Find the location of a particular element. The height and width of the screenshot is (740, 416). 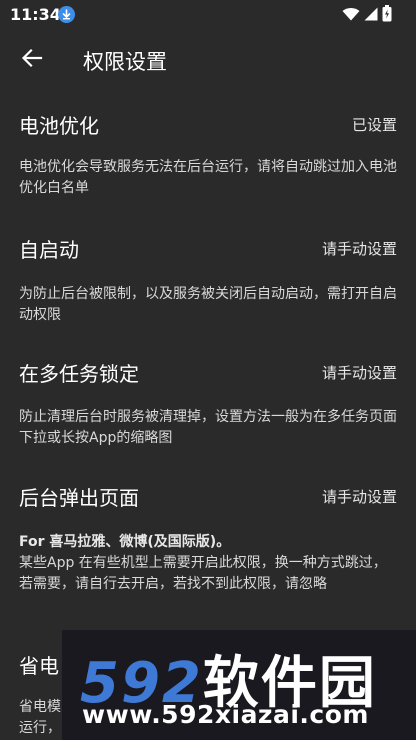

wifi-icon is located at coordinates (351, 15).